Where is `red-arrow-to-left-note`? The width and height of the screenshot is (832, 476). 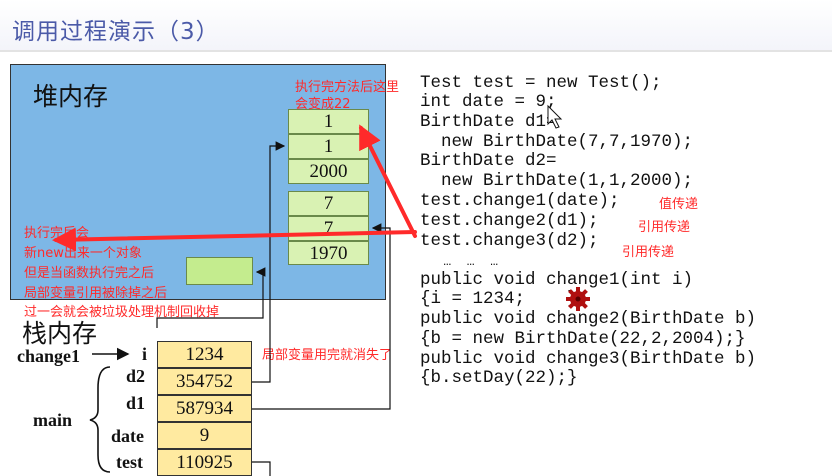 red-arrow-to-left-note is located at coordinates (234, 239).